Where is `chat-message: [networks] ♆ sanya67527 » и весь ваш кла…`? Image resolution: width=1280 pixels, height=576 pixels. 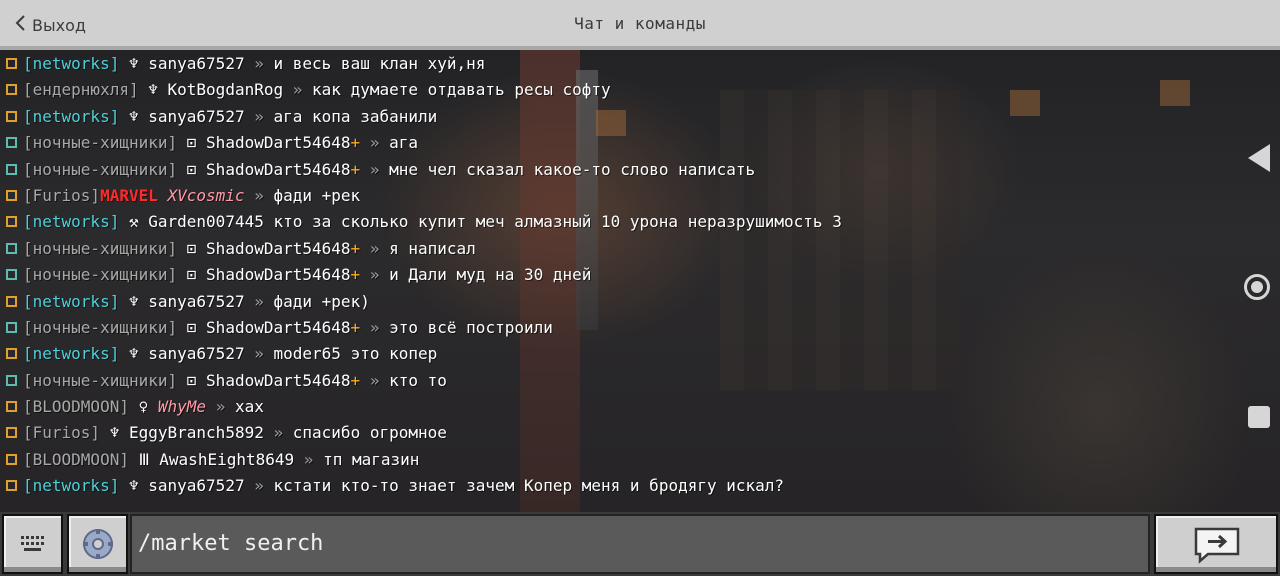 chat-message: [networks] ♆ sanya67527 » и весь ваш кла… is located at coordinates (610, 64).